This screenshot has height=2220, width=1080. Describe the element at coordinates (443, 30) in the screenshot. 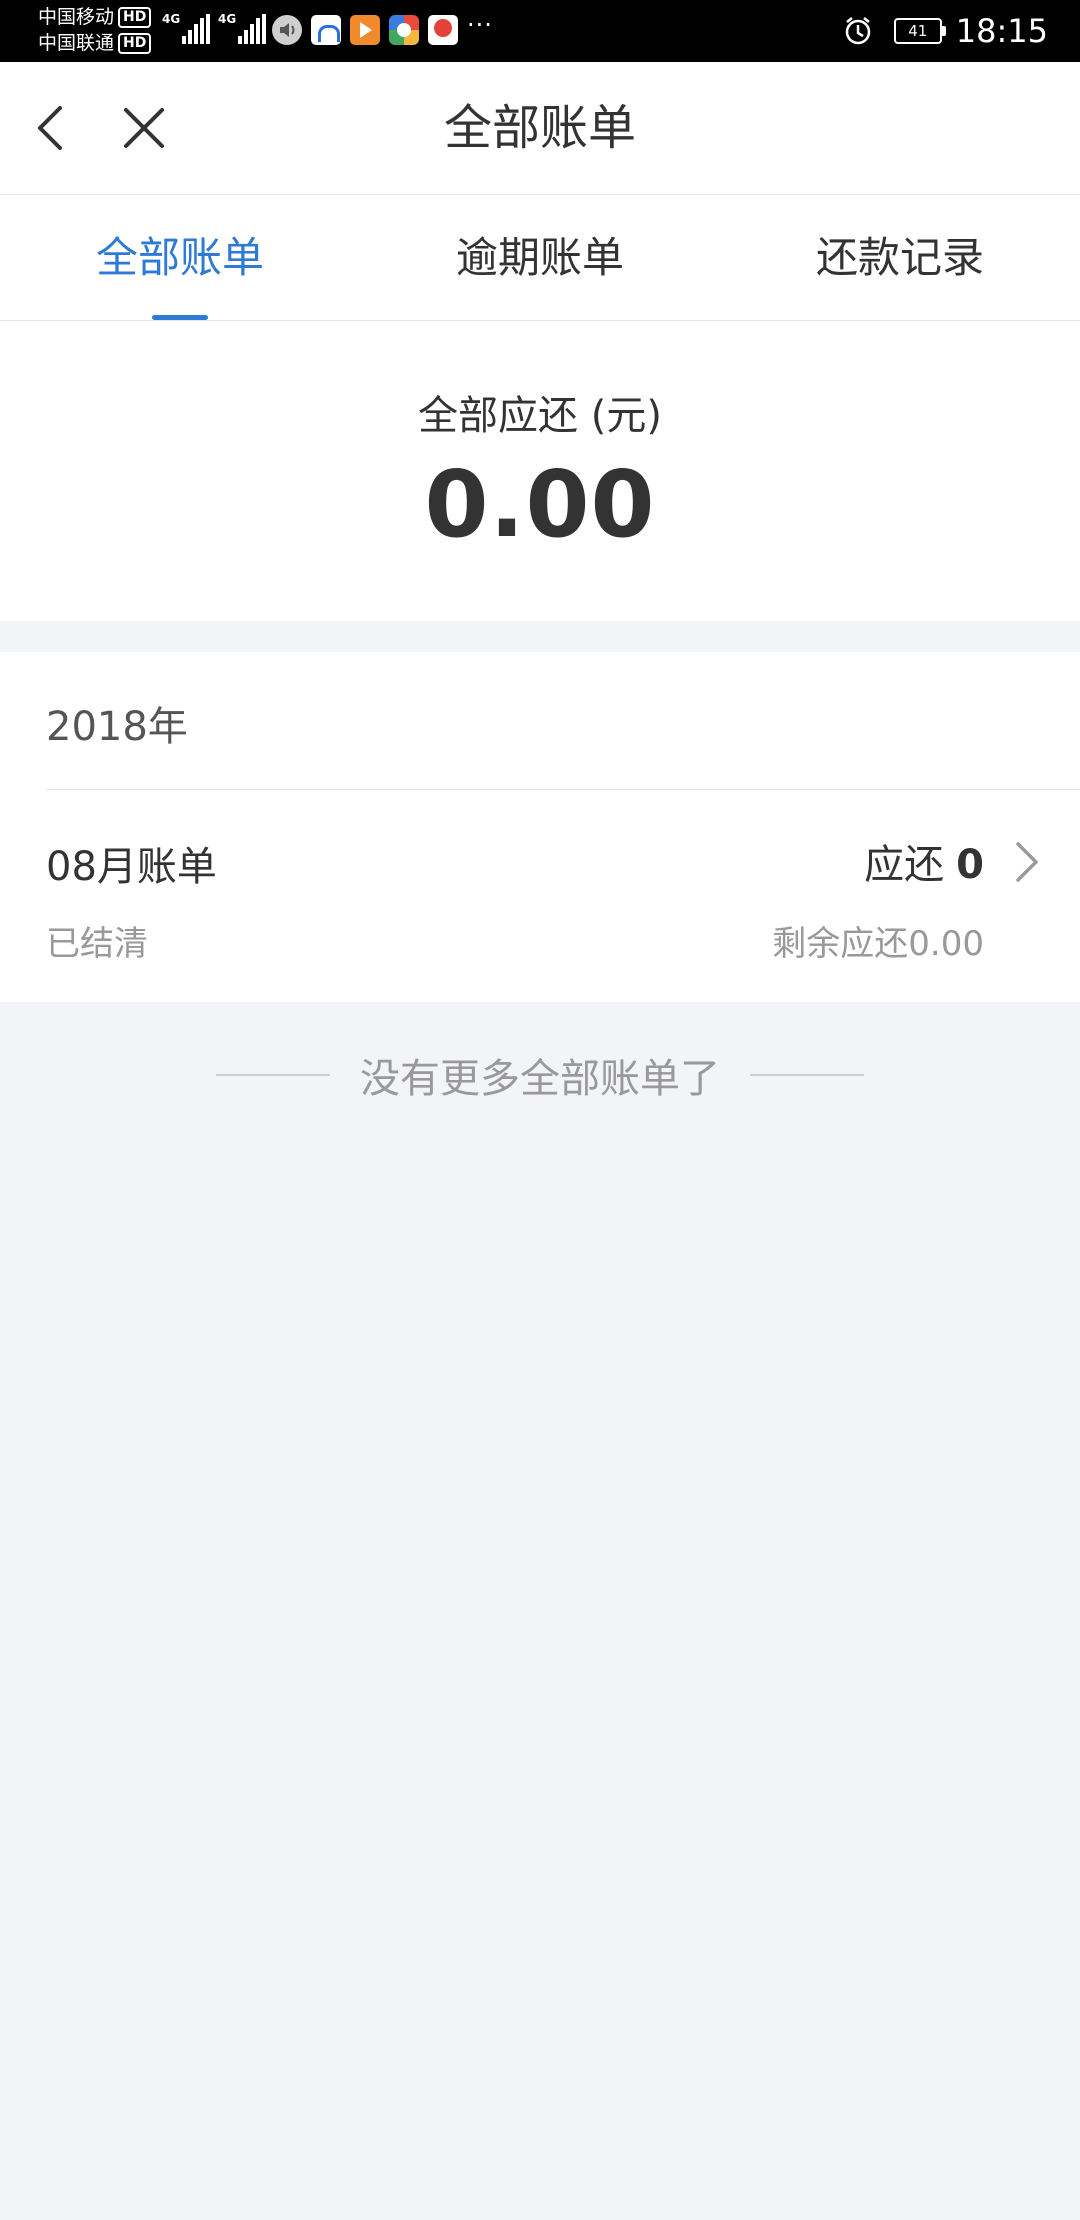

I see `red-map-app-icon` at that location.